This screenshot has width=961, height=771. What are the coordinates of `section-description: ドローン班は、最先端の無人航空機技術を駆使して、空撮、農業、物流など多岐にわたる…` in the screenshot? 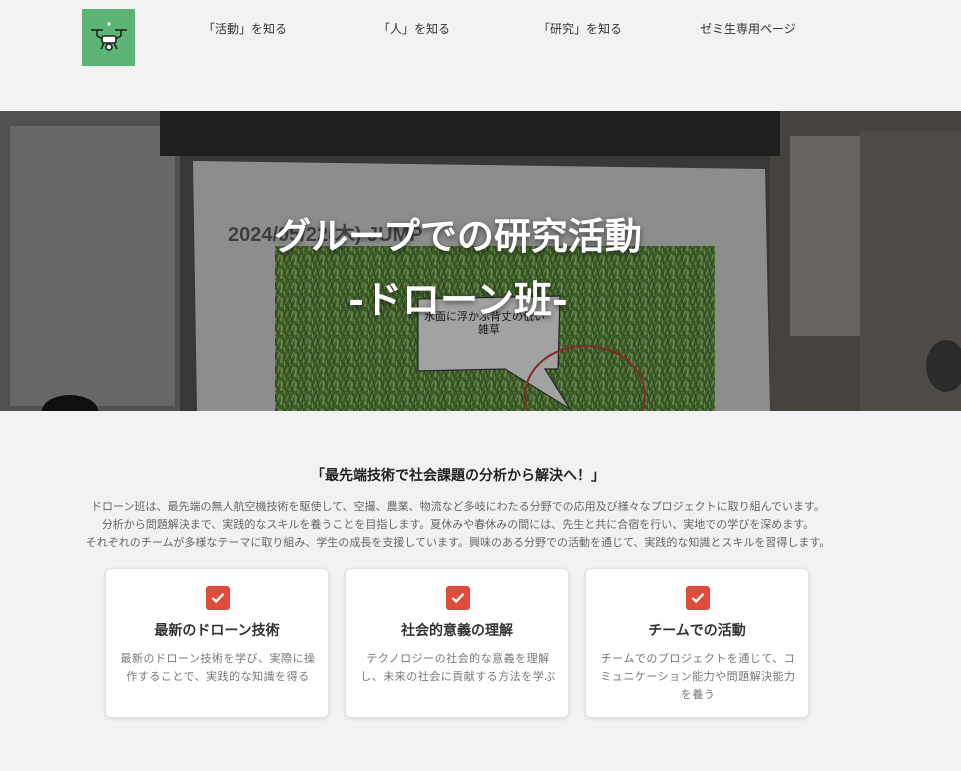 It's located at (458, 525).